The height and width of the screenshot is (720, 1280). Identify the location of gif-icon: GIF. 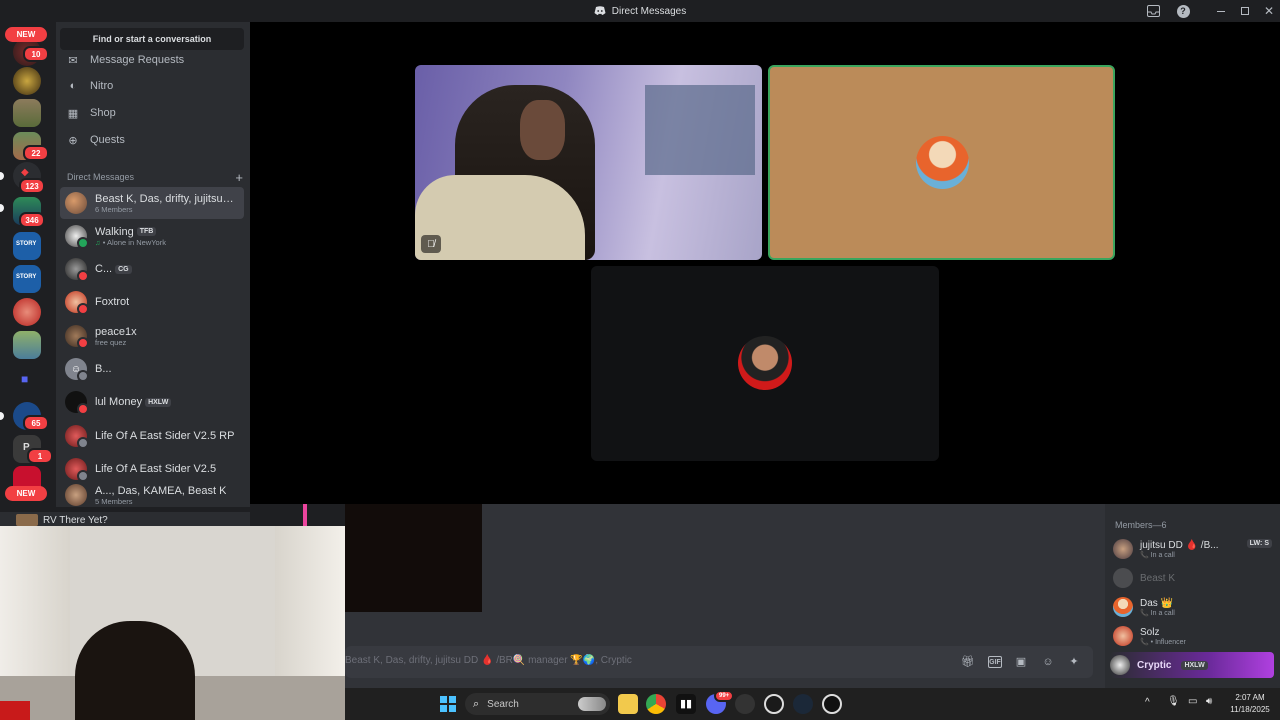
(995, 662).